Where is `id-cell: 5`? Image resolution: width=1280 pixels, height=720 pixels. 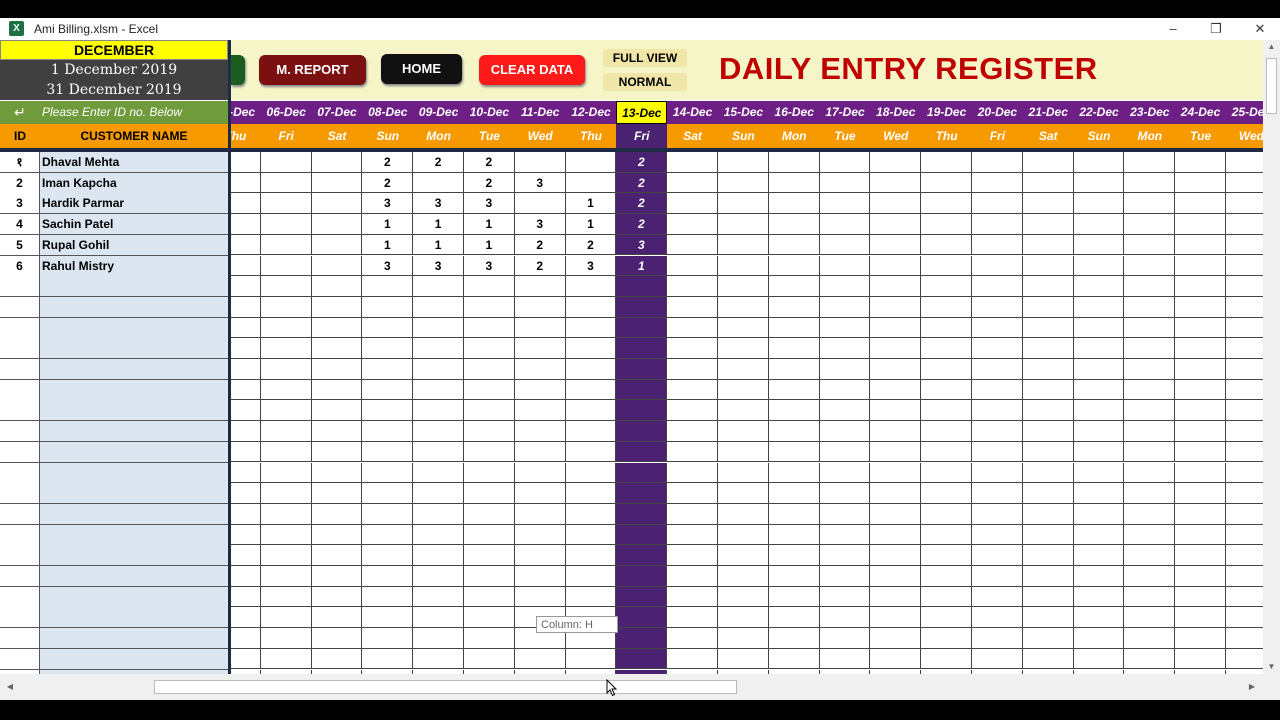 id-cell: 5 is located at coordinates (20, 245).